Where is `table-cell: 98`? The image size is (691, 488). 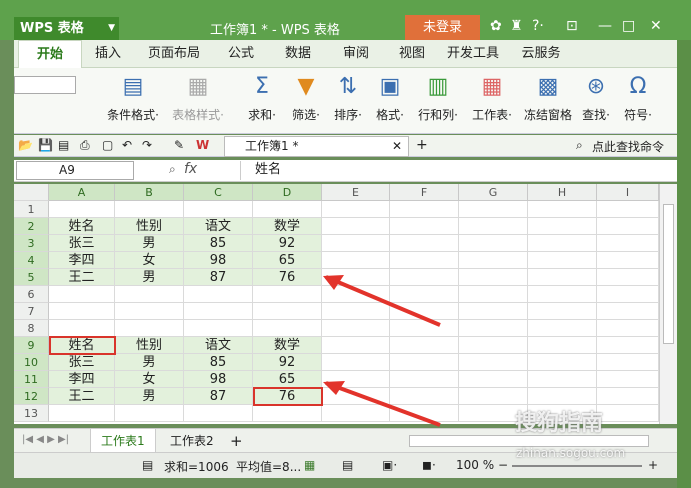 table-cell: 98 is located at coordinates (218, 260).